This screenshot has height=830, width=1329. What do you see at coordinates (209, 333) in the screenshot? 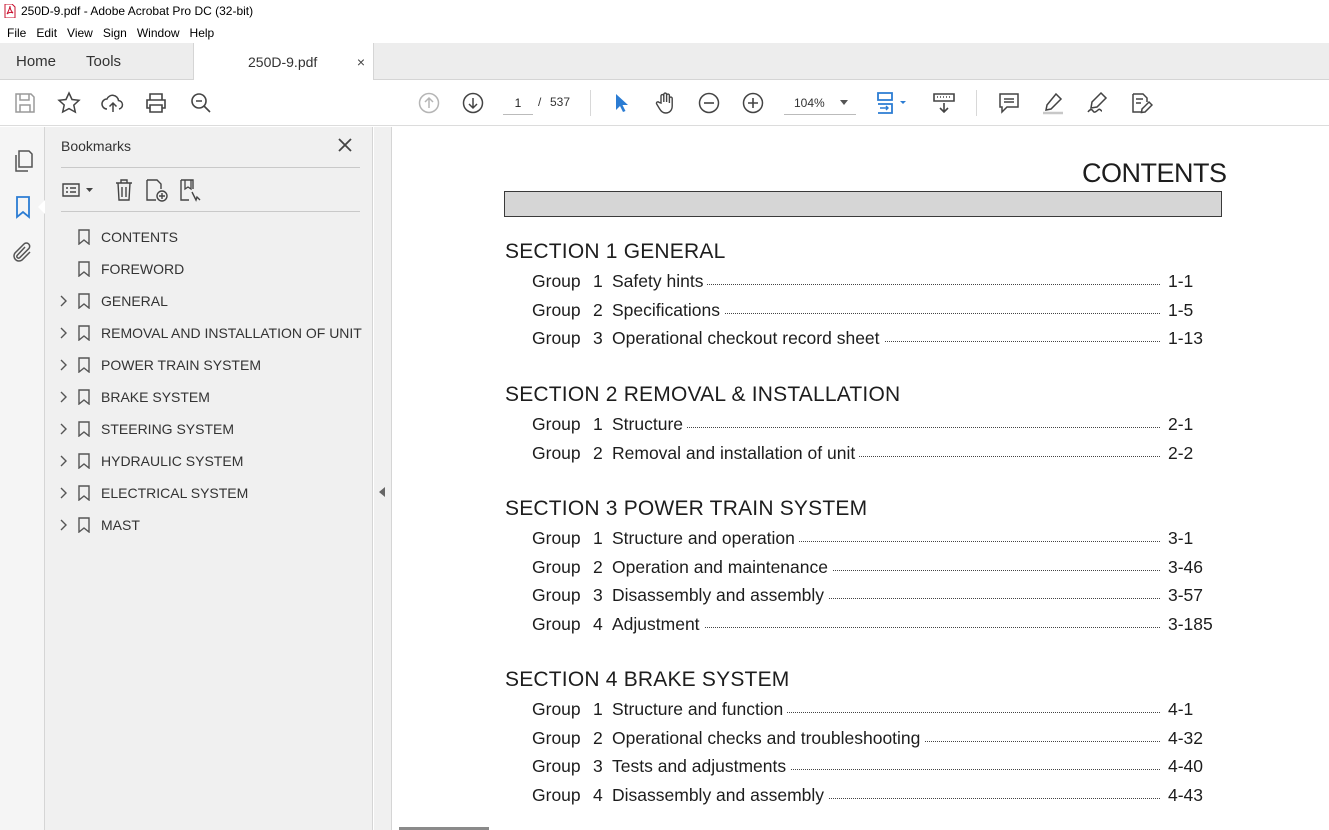
I see `bookmark-item-removal-installation: REMOVAL AND INSTALLATION OF UNIT` at bounding box center [209, 333].